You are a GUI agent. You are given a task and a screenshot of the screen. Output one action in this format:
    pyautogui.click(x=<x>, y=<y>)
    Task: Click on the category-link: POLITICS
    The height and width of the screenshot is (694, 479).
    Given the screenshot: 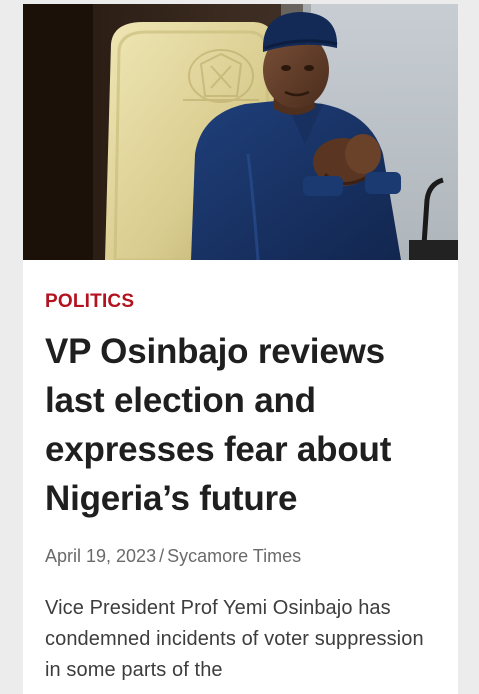 What is the action you would take?
    pyautogui.click(x=89, y=302)
    